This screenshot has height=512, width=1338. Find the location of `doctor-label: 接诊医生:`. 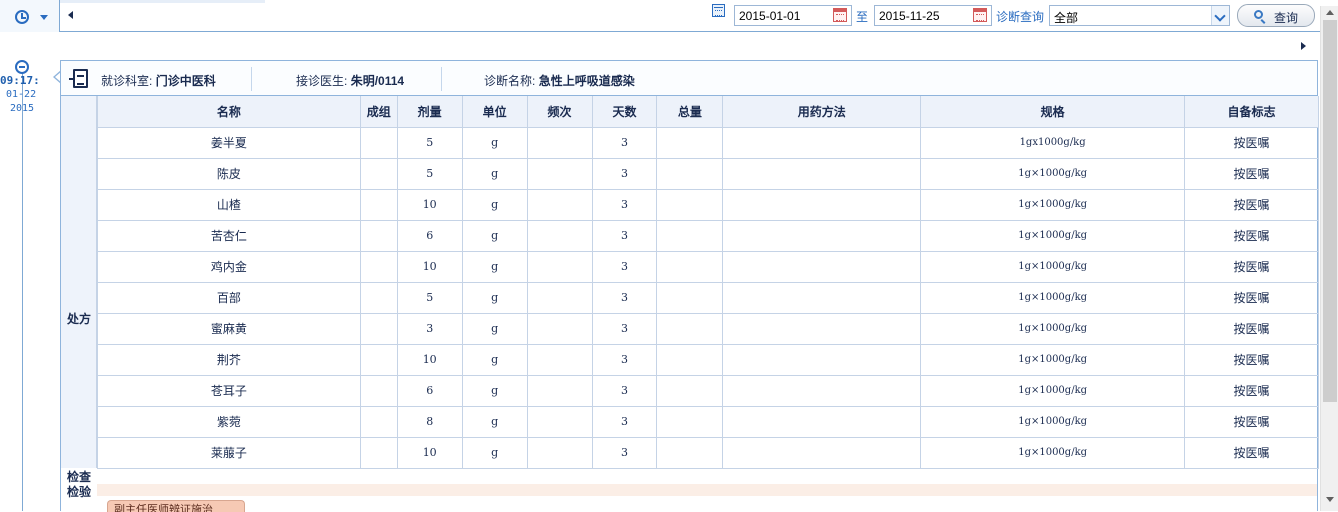

doctor-label: 接诊医生: is located at coordinates (322, 81).